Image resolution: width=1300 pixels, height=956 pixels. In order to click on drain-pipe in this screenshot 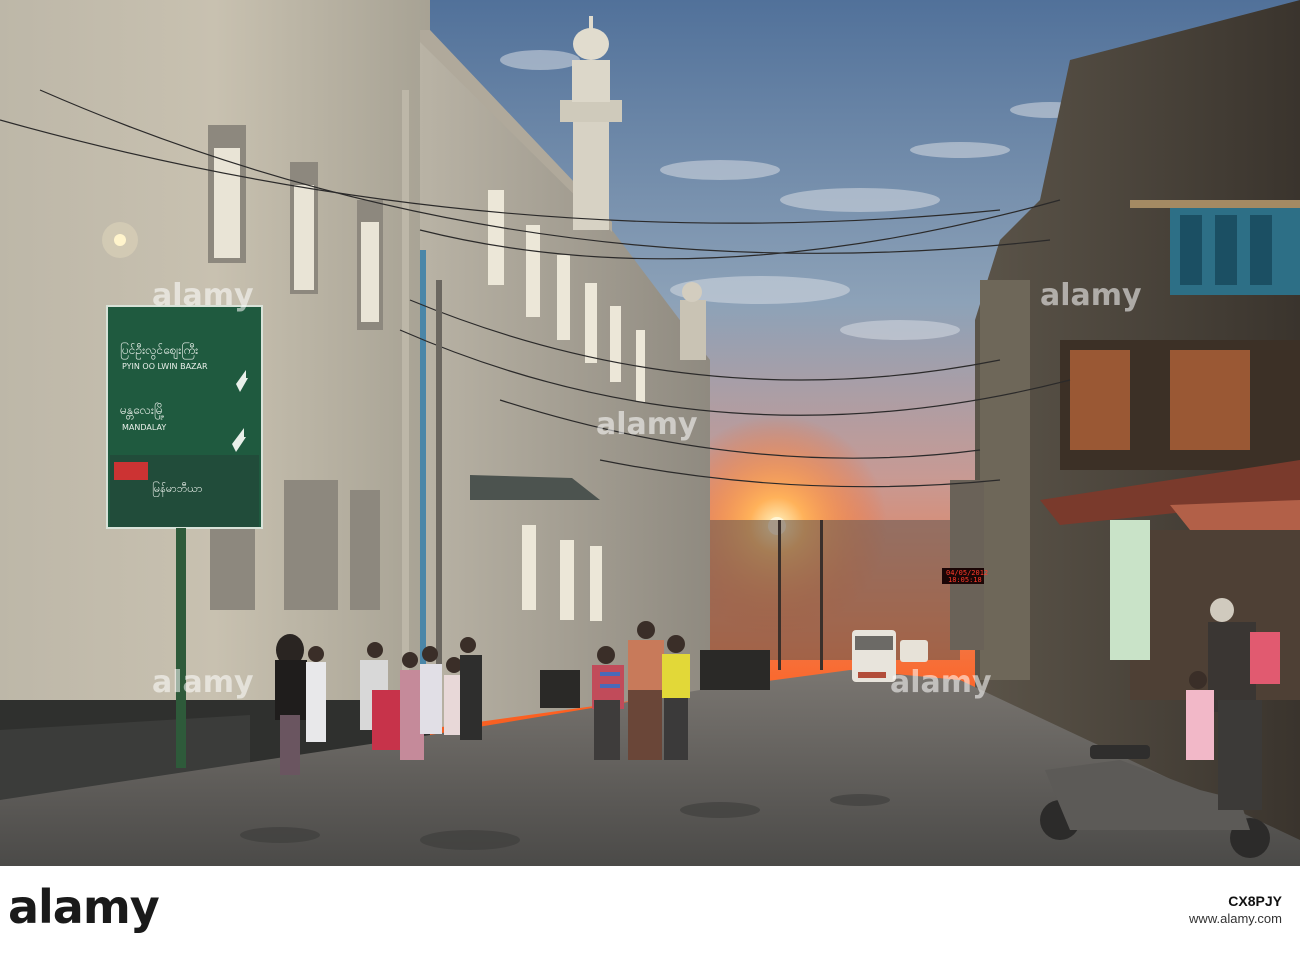, I will do `click(423, 460)`.